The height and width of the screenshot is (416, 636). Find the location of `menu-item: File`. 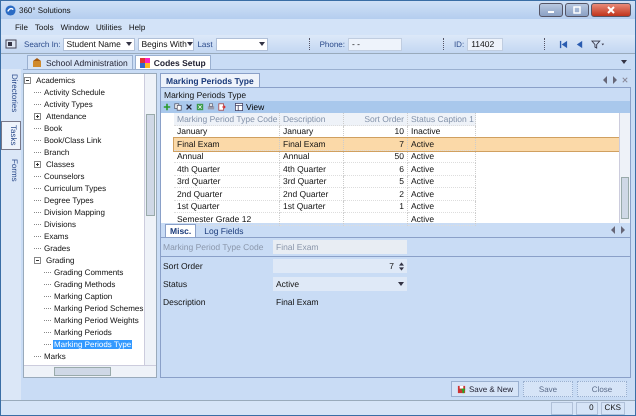

menu-item: File is located at coordinates (21, 27).